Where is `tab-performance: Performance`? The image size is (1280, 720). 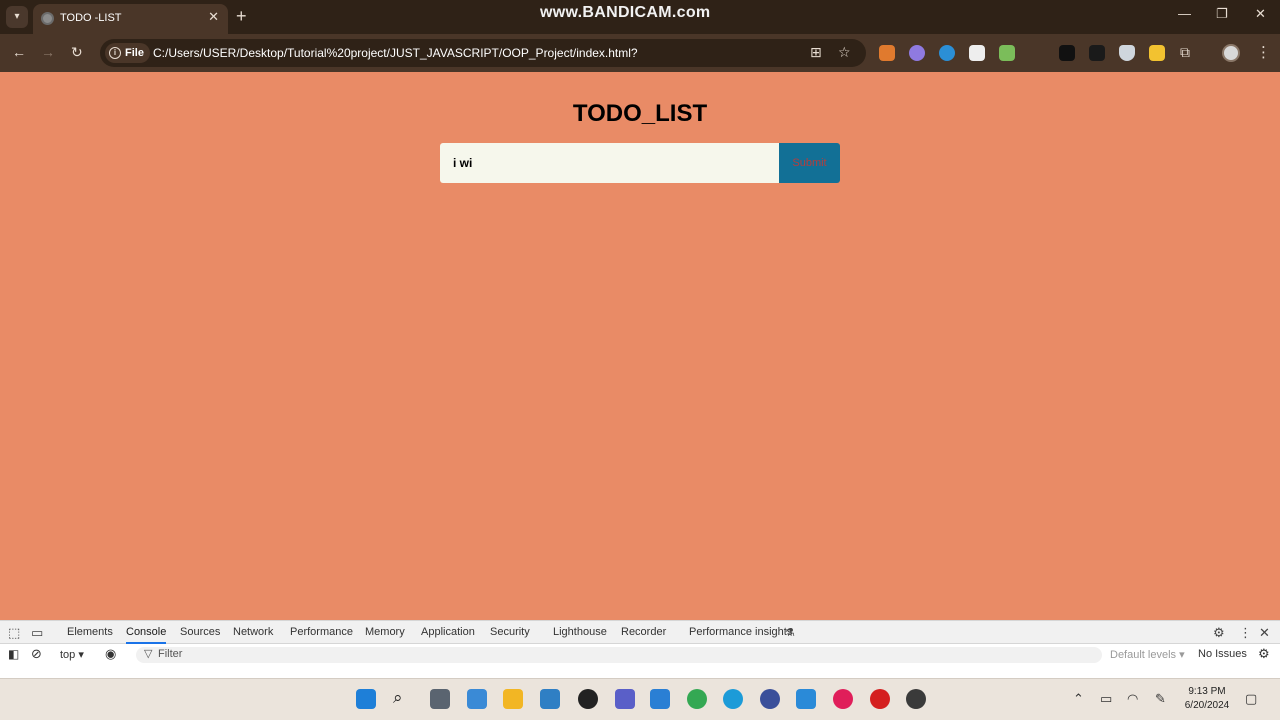 tab-performance: Performance is located at coordinates (321, 632).